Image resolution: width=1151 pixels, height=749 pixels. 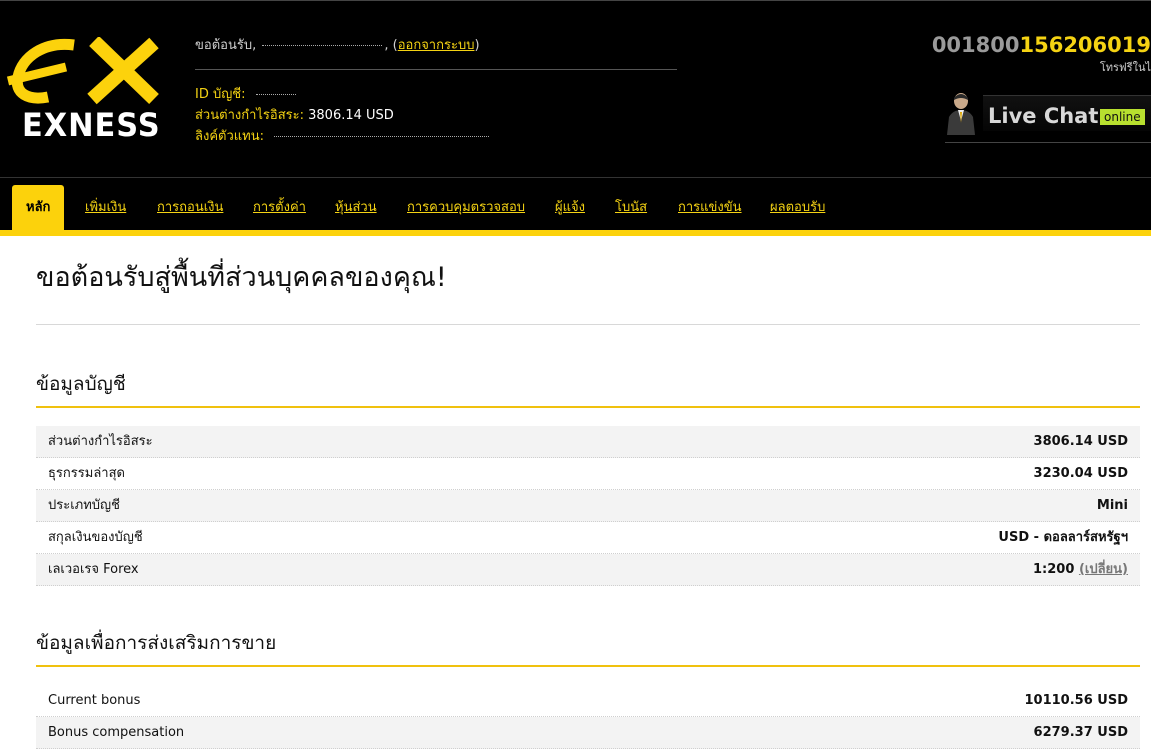 What do you see at coordinates (588, 324) in the screenshot?
I see `title-divider` at bounding box center [588, 324].